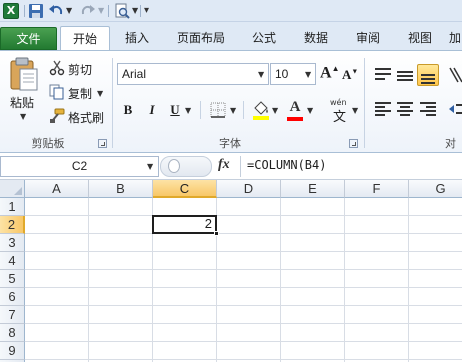 The height and width of the screenshot is (362, 462). I want to click on select-all-button, so click(12, 189).